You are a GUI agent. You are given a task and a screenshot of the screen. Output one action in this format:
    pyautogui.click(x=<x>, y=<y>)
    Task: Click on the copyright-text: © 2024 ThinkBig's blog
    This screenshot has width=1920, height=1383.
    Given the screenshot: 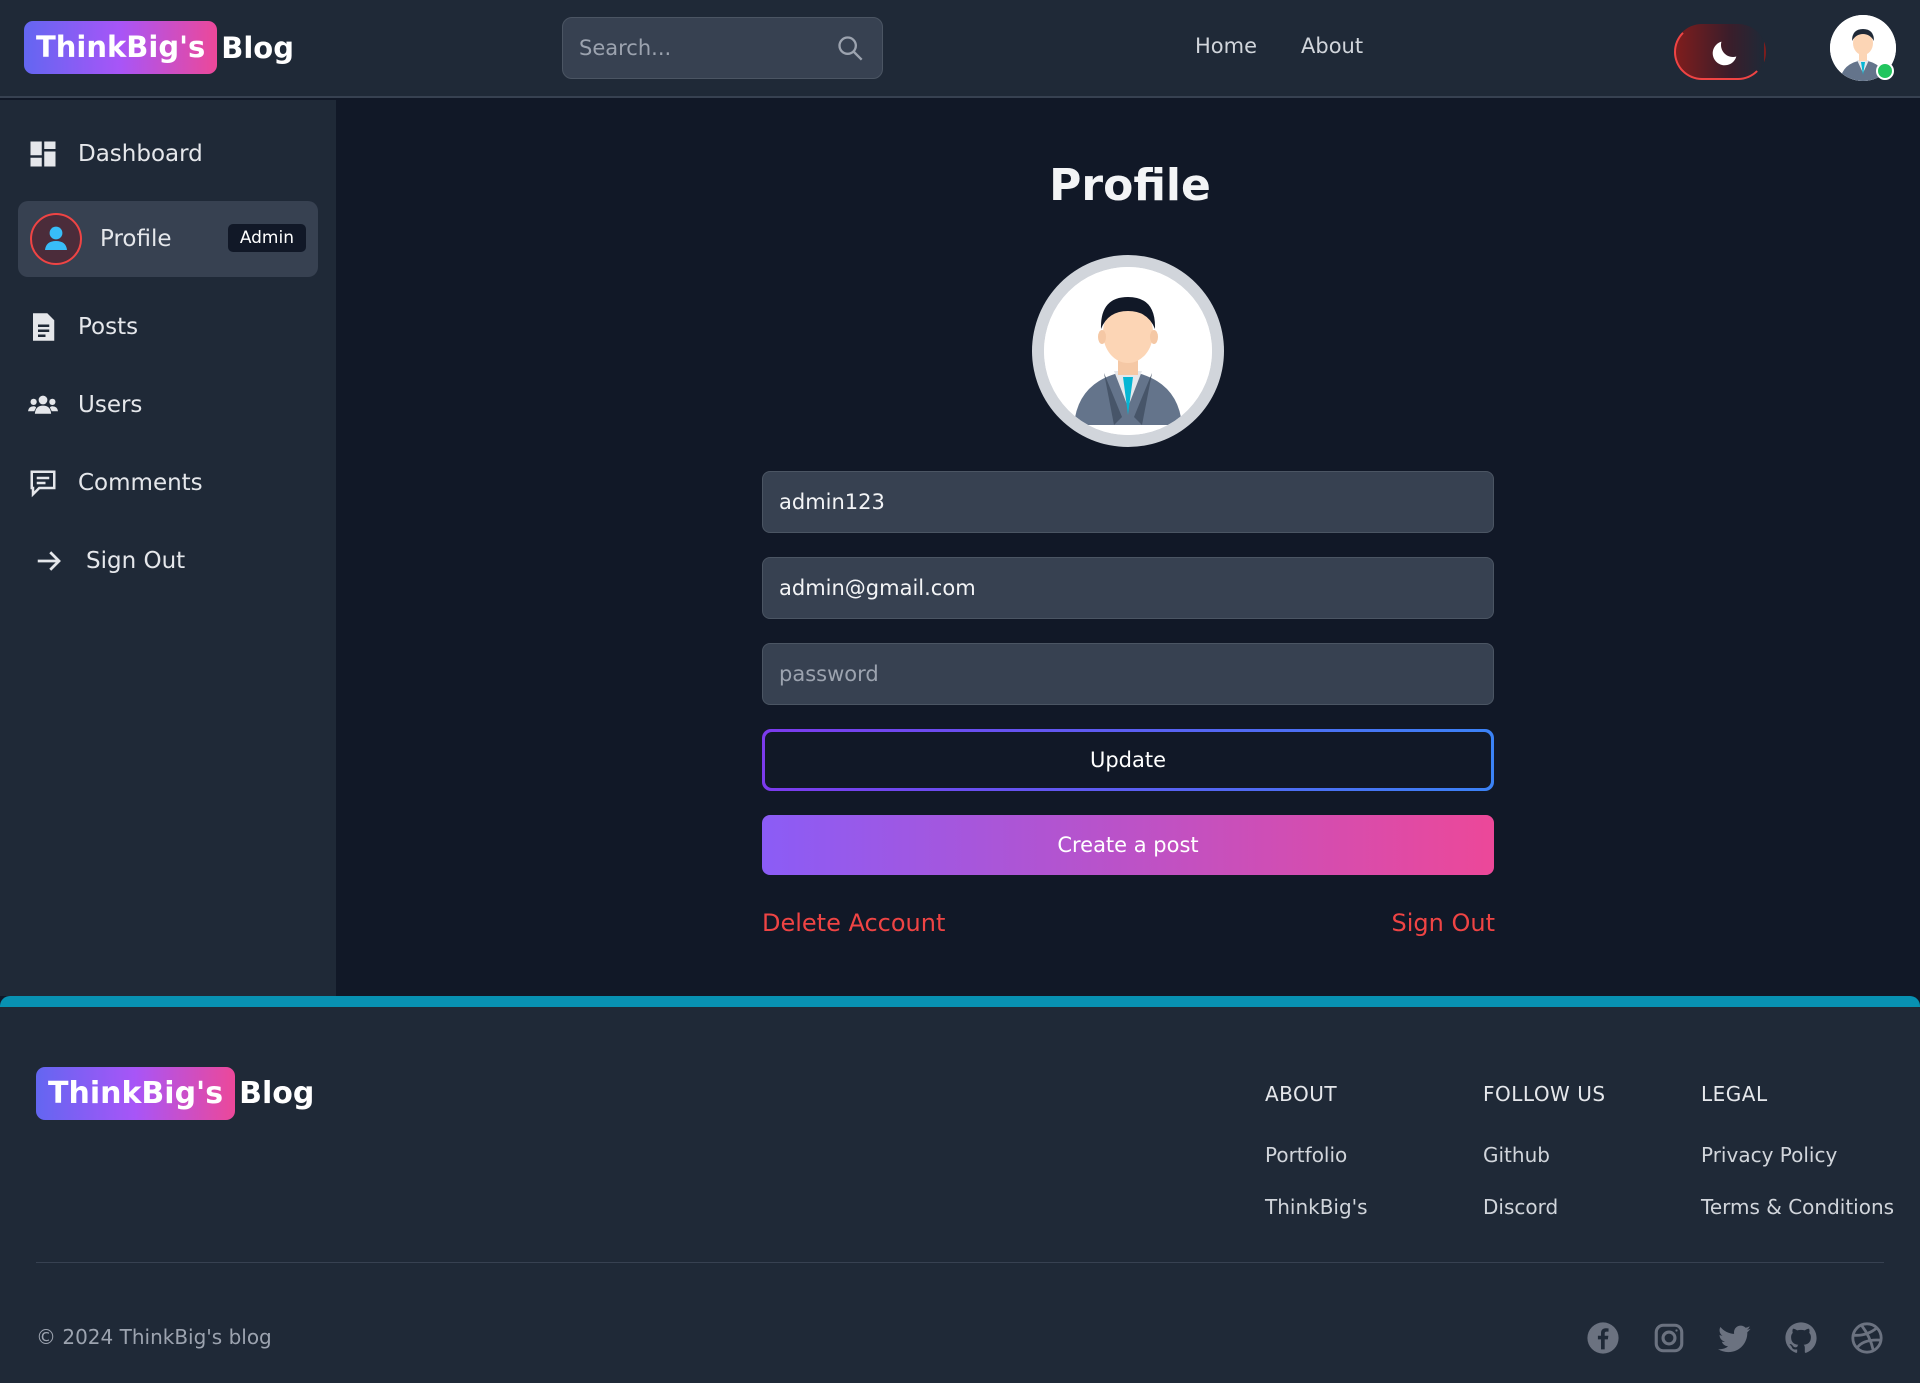 What is the action you would take?
    pyautogui.click(x=154, y=1337)
    